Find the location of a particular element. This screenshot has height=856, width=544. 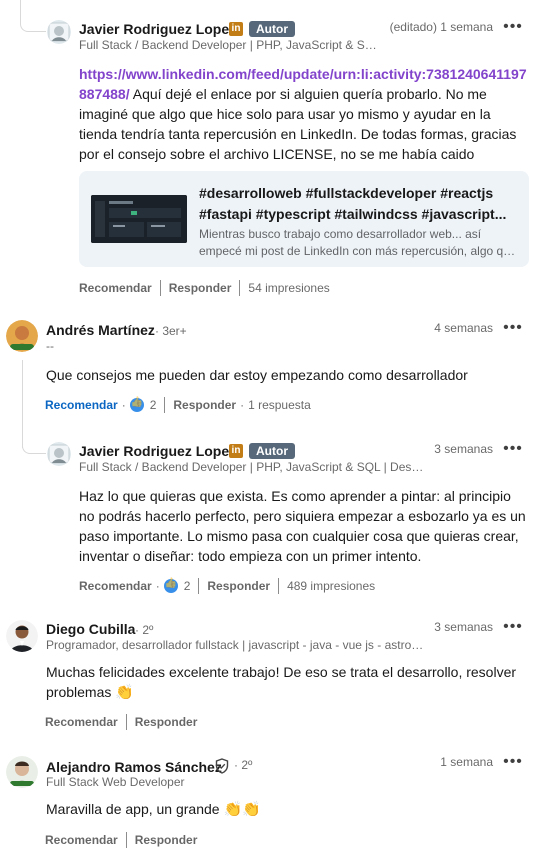

comment-actions: Recomendar Responder 54 impresiones is located at coordinates (204, 288).